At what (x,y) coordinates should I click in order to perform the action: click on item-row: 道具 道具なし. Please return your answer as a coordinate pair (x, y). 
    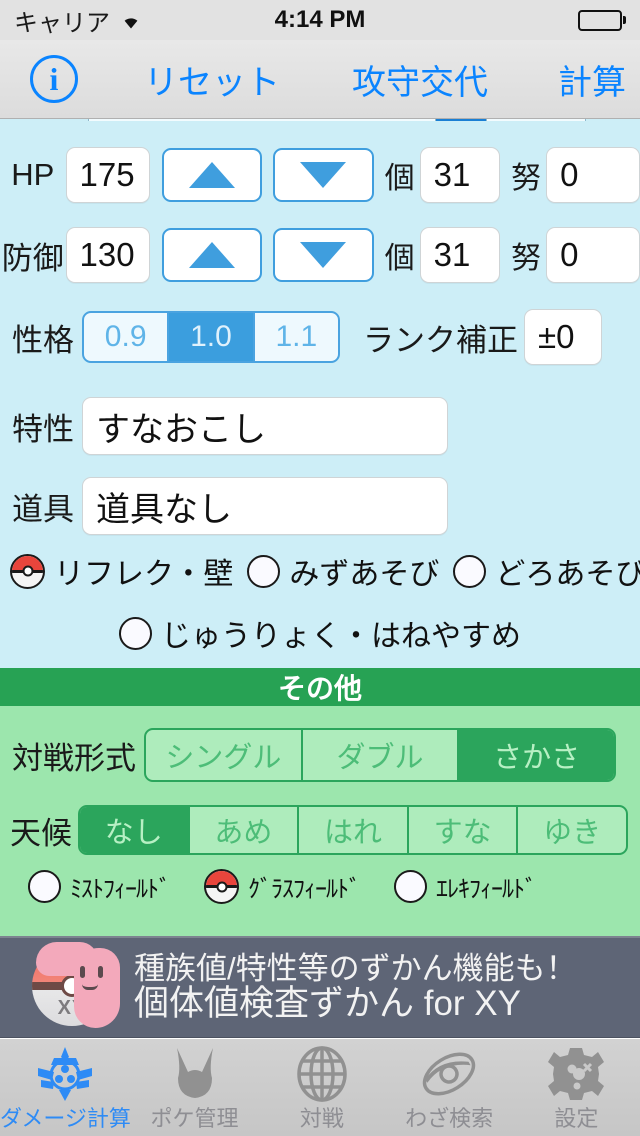
    Looking at the image, I should click on (320, 506).